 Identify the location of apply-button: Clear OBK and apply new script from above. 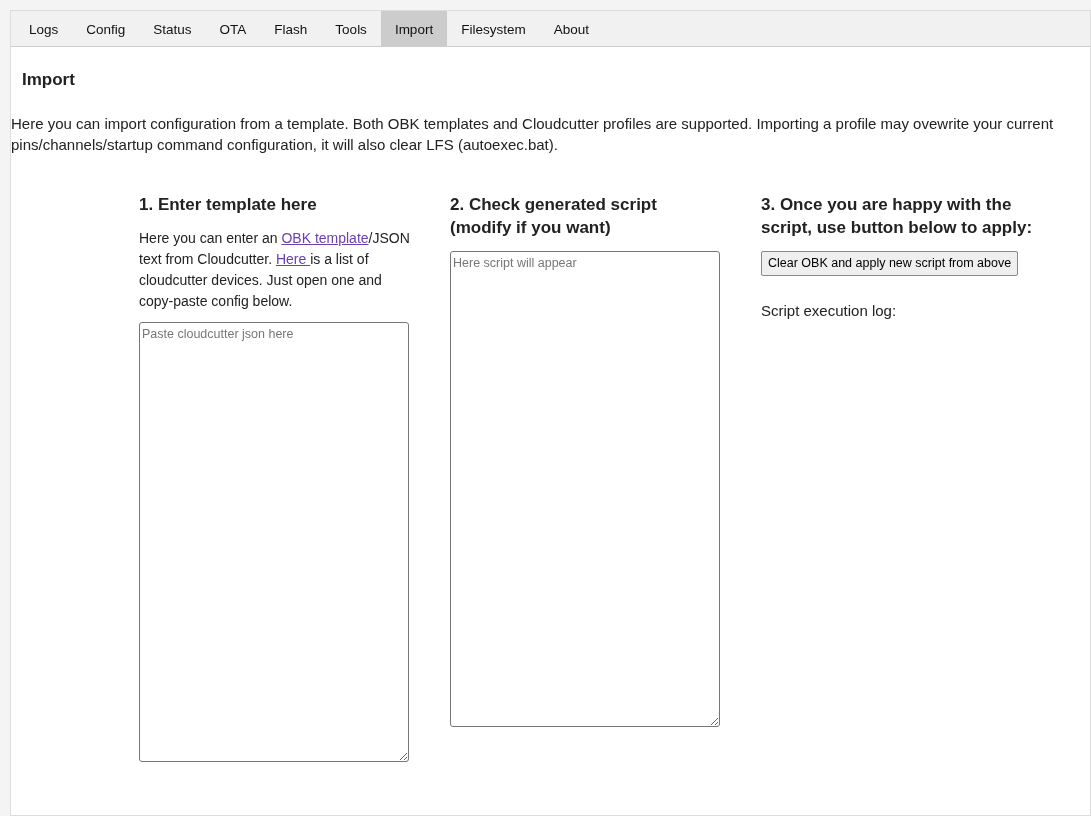
(890, 263).